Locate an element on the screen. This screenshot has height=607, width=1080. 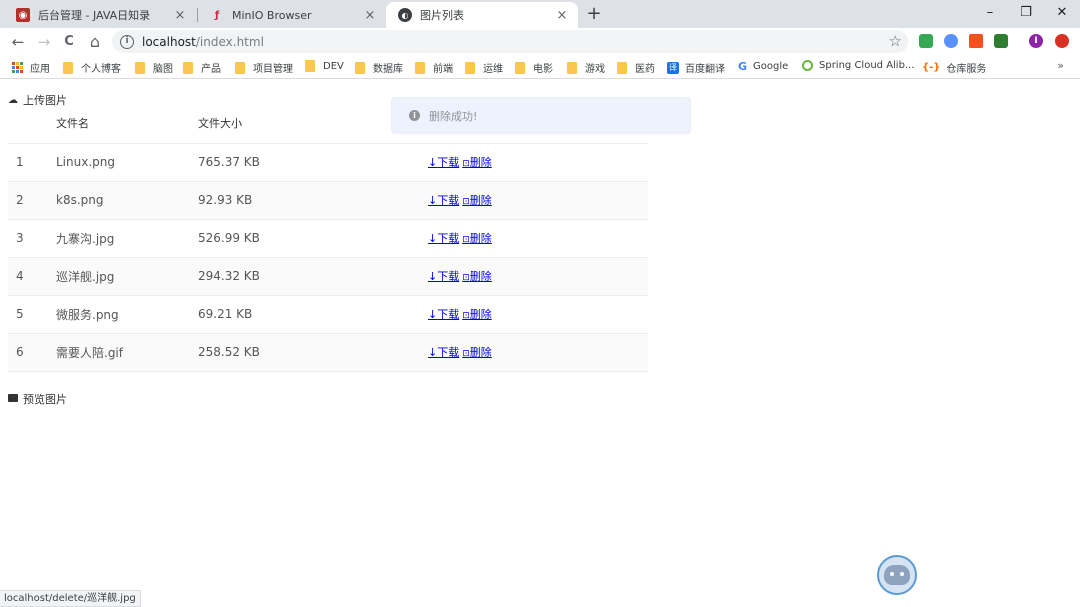
row-filename: 九寨沟.jpg is located at coordinates (119, 237).